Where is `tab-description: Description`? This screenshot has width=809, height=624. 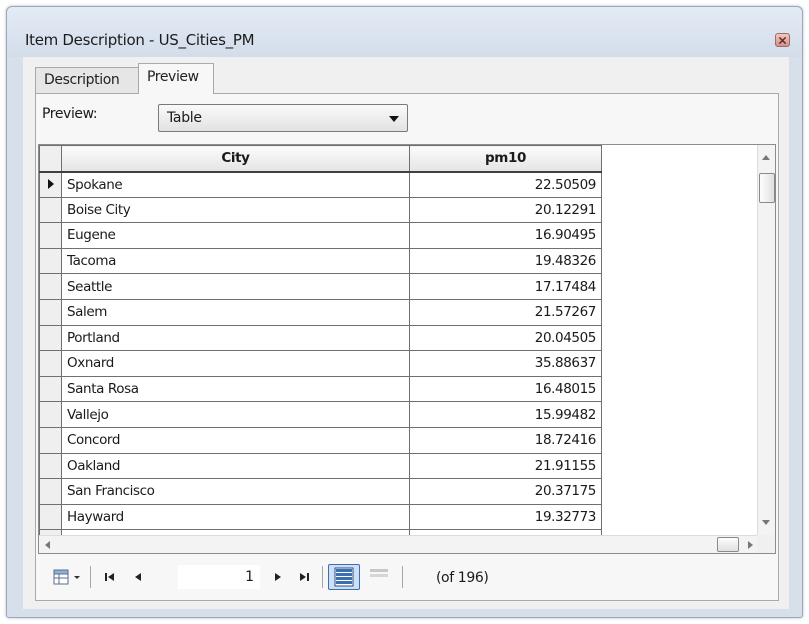
tab-description: Description is located at coordinates (87, 80).